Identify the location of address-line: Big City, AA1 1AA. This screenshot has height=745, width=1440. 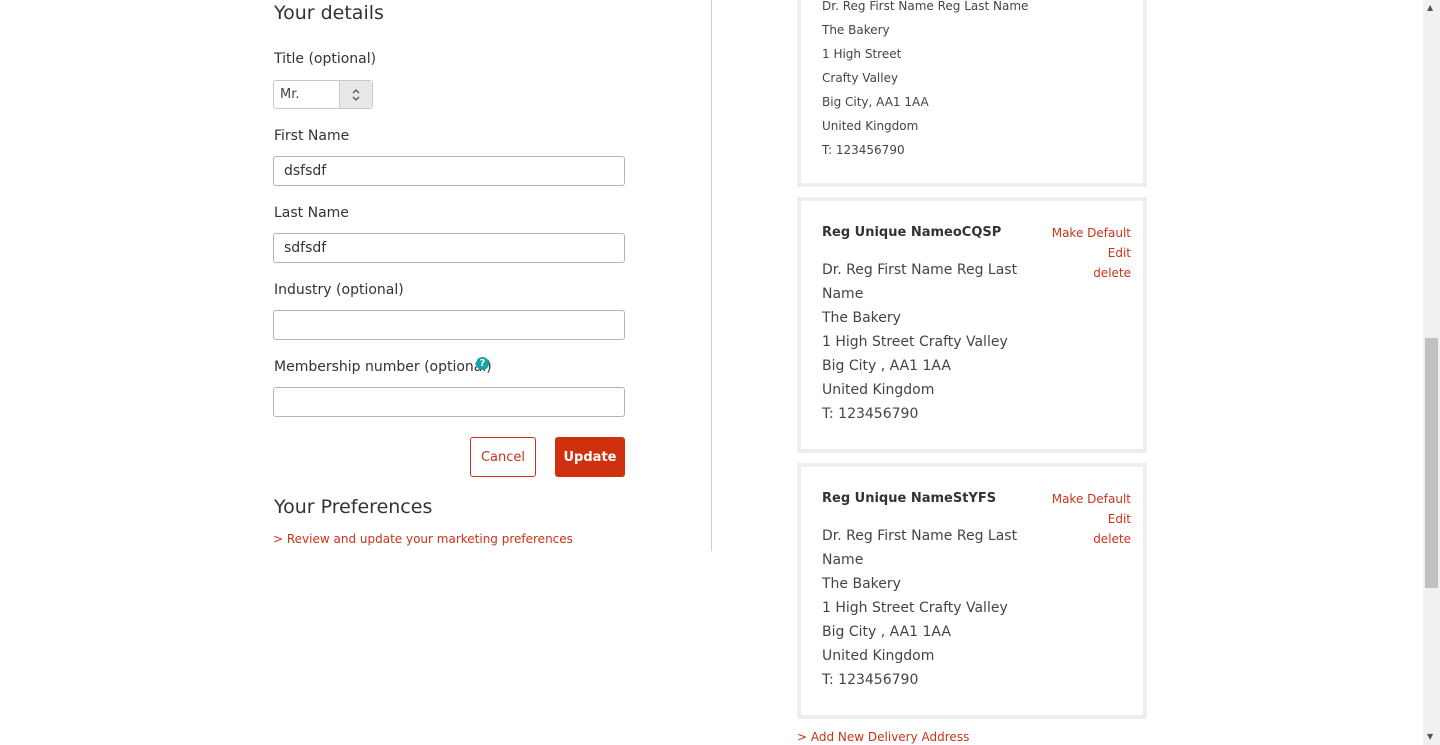
(875, 102).